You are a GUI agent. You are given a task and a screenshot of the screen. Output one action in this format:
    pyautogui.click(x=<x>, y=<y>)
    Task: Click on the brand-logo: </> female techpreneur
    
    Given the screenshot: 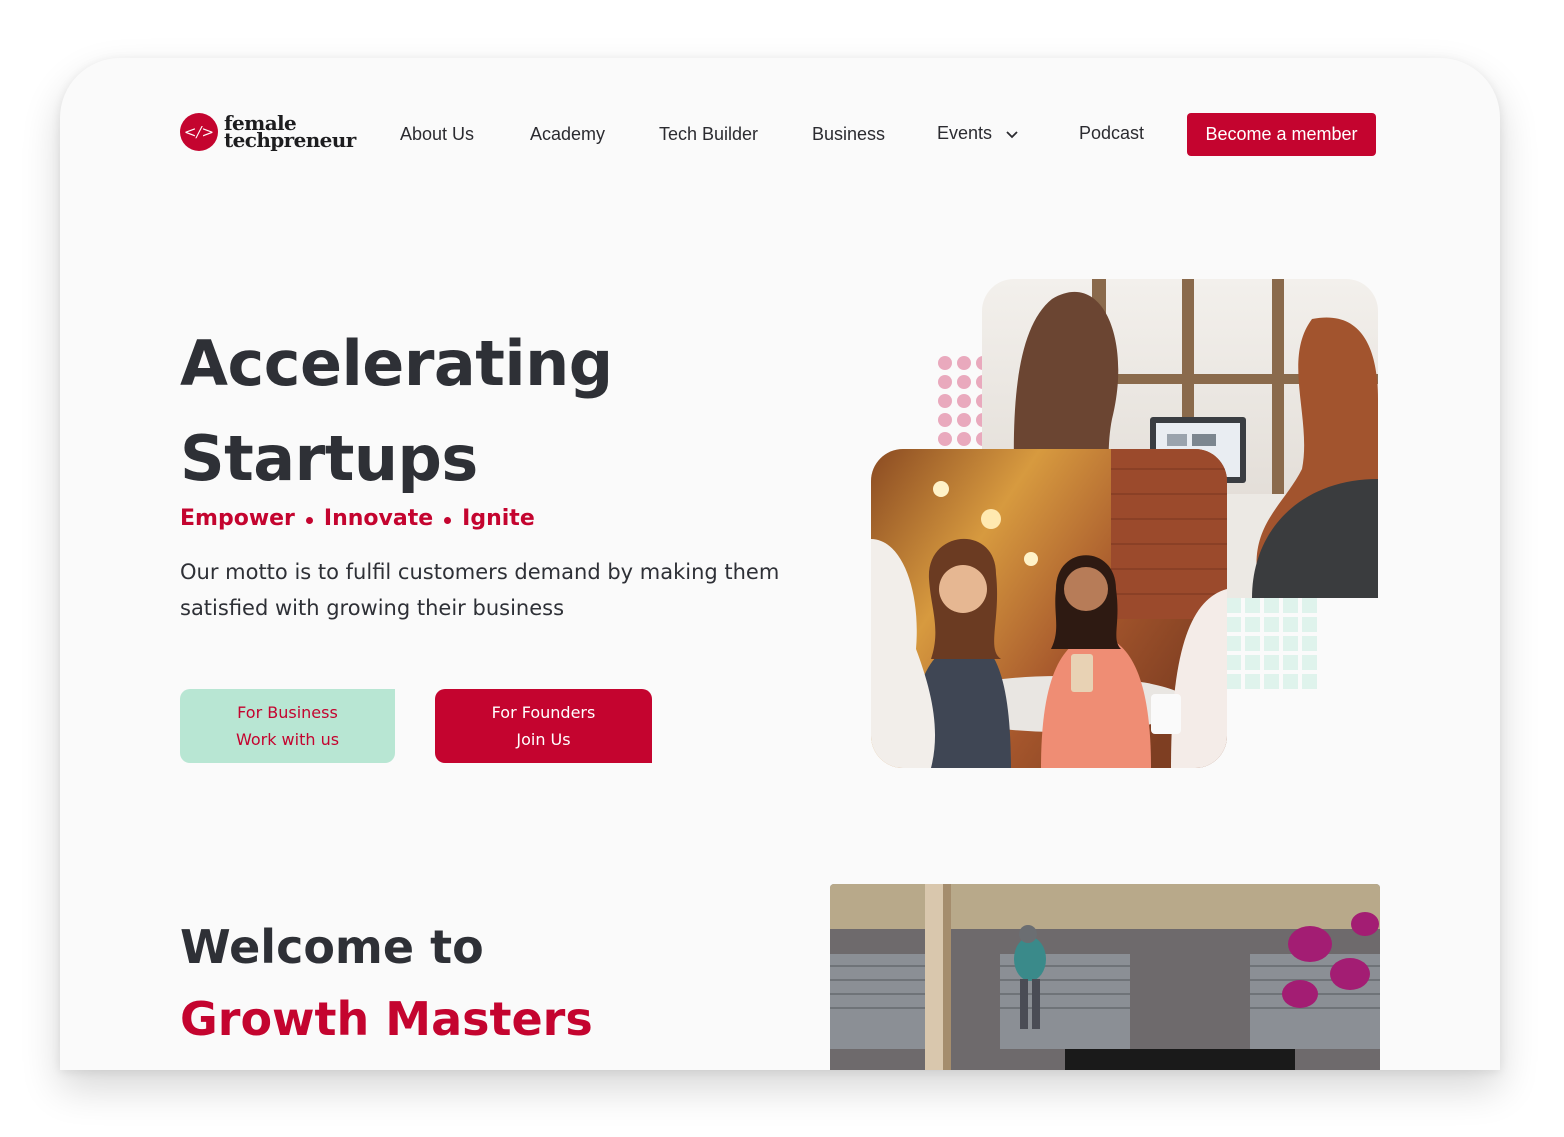 What is the action you would take?
    pyautogui.click(x=268, y=132)
    